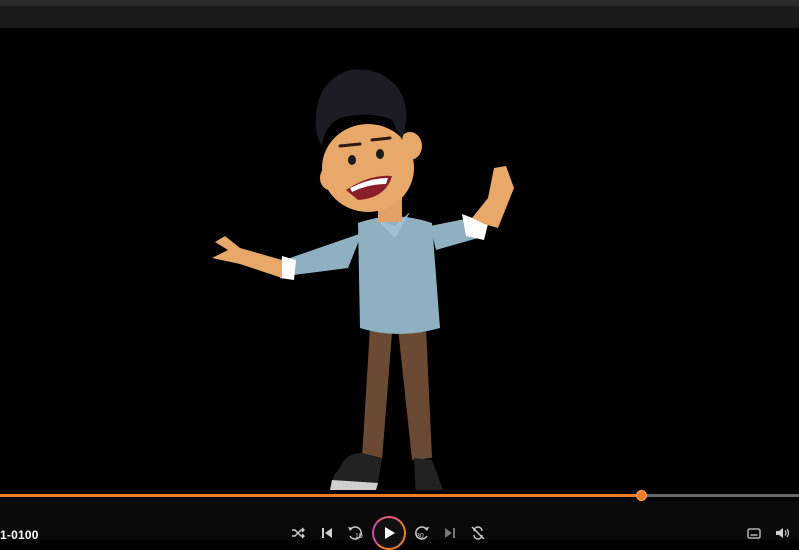  What do you see at coordinates (450, 533) in the screenshot?
I see `next-icon` at bounding box center [450, 533].